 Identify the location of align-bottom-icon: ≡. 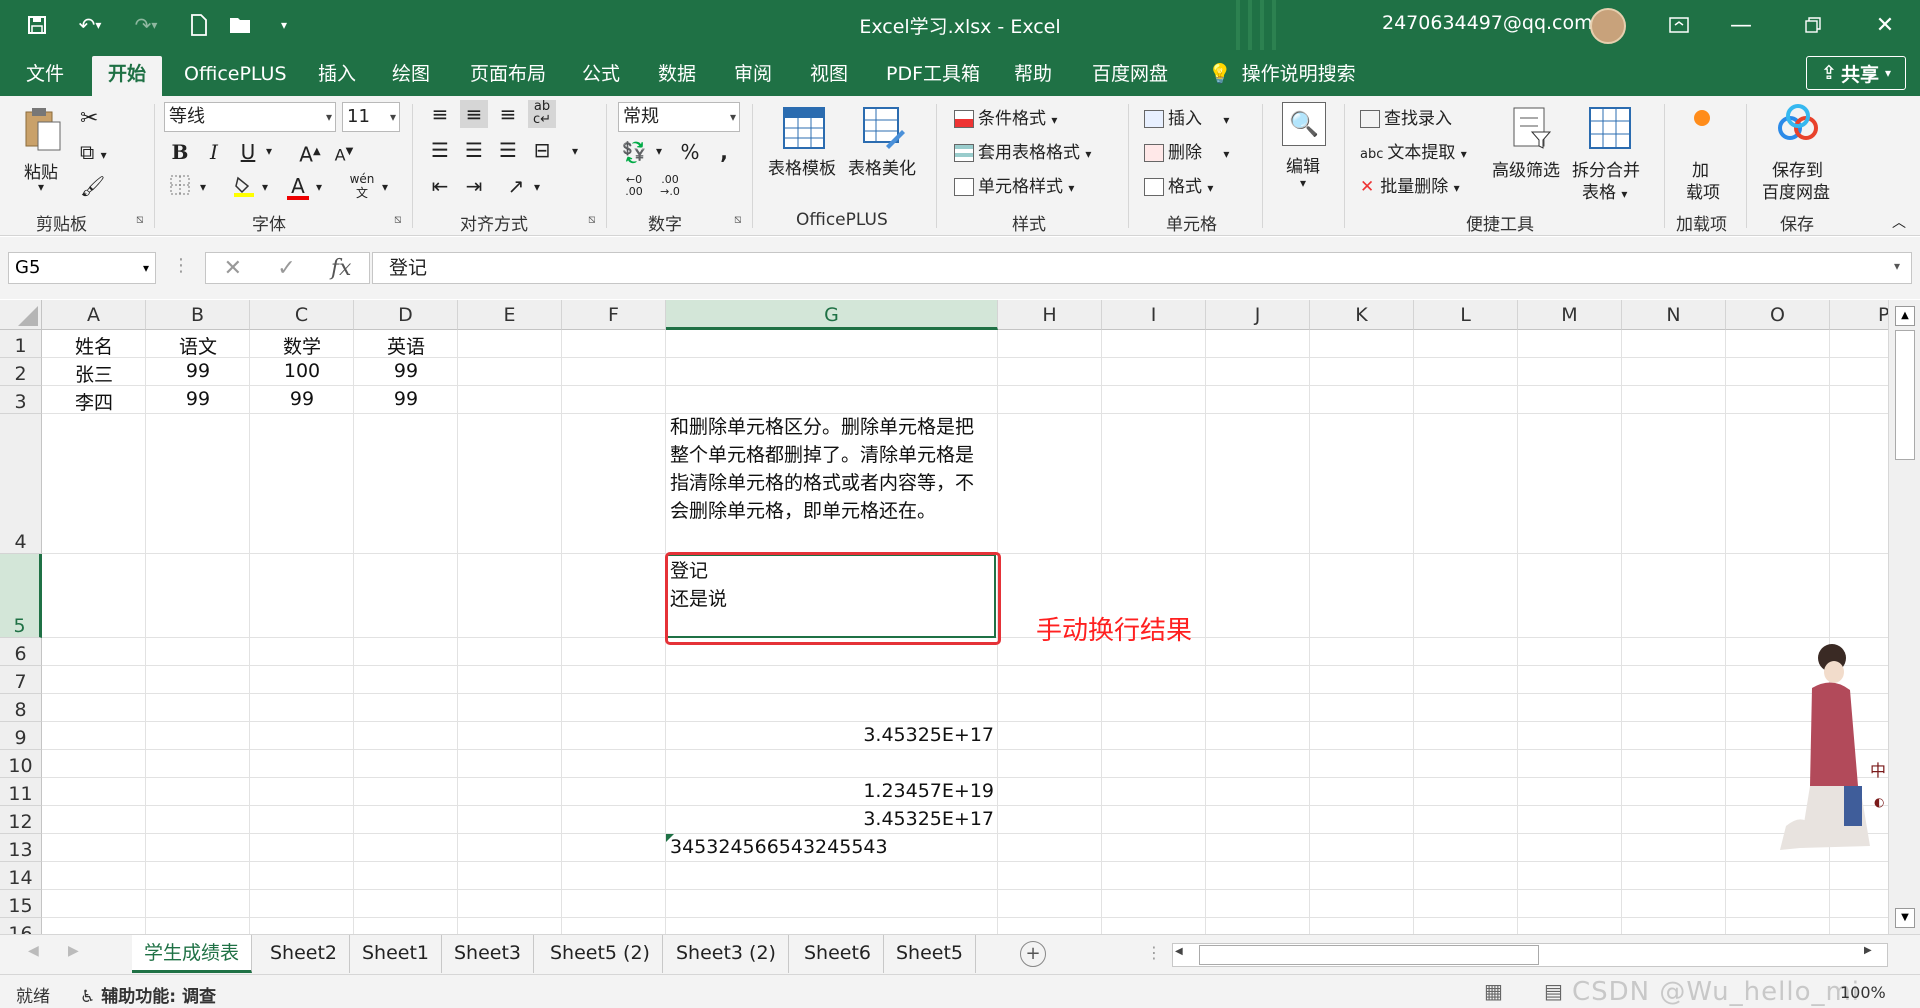
(508, 114).